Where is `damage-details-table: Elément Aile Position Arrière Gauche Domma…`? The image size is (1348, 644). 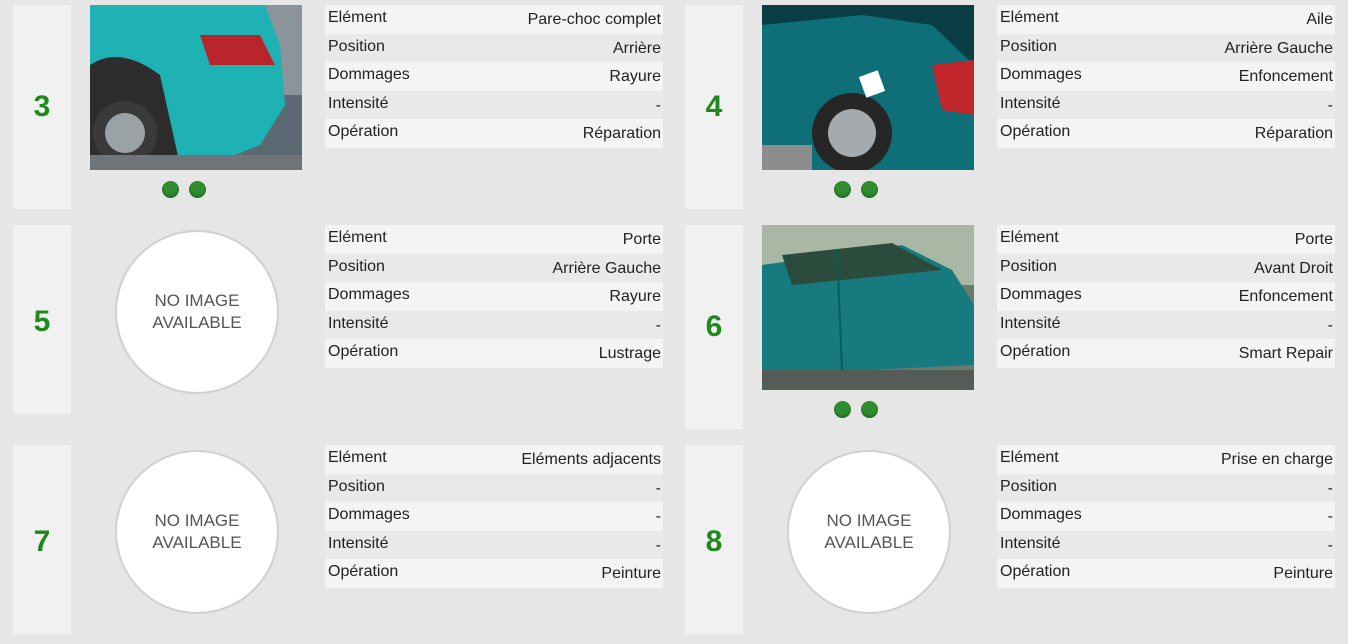 damage-details-table: Elément Aile Position Arrière Gauche Domma… is located at coordinates (1166, 76).